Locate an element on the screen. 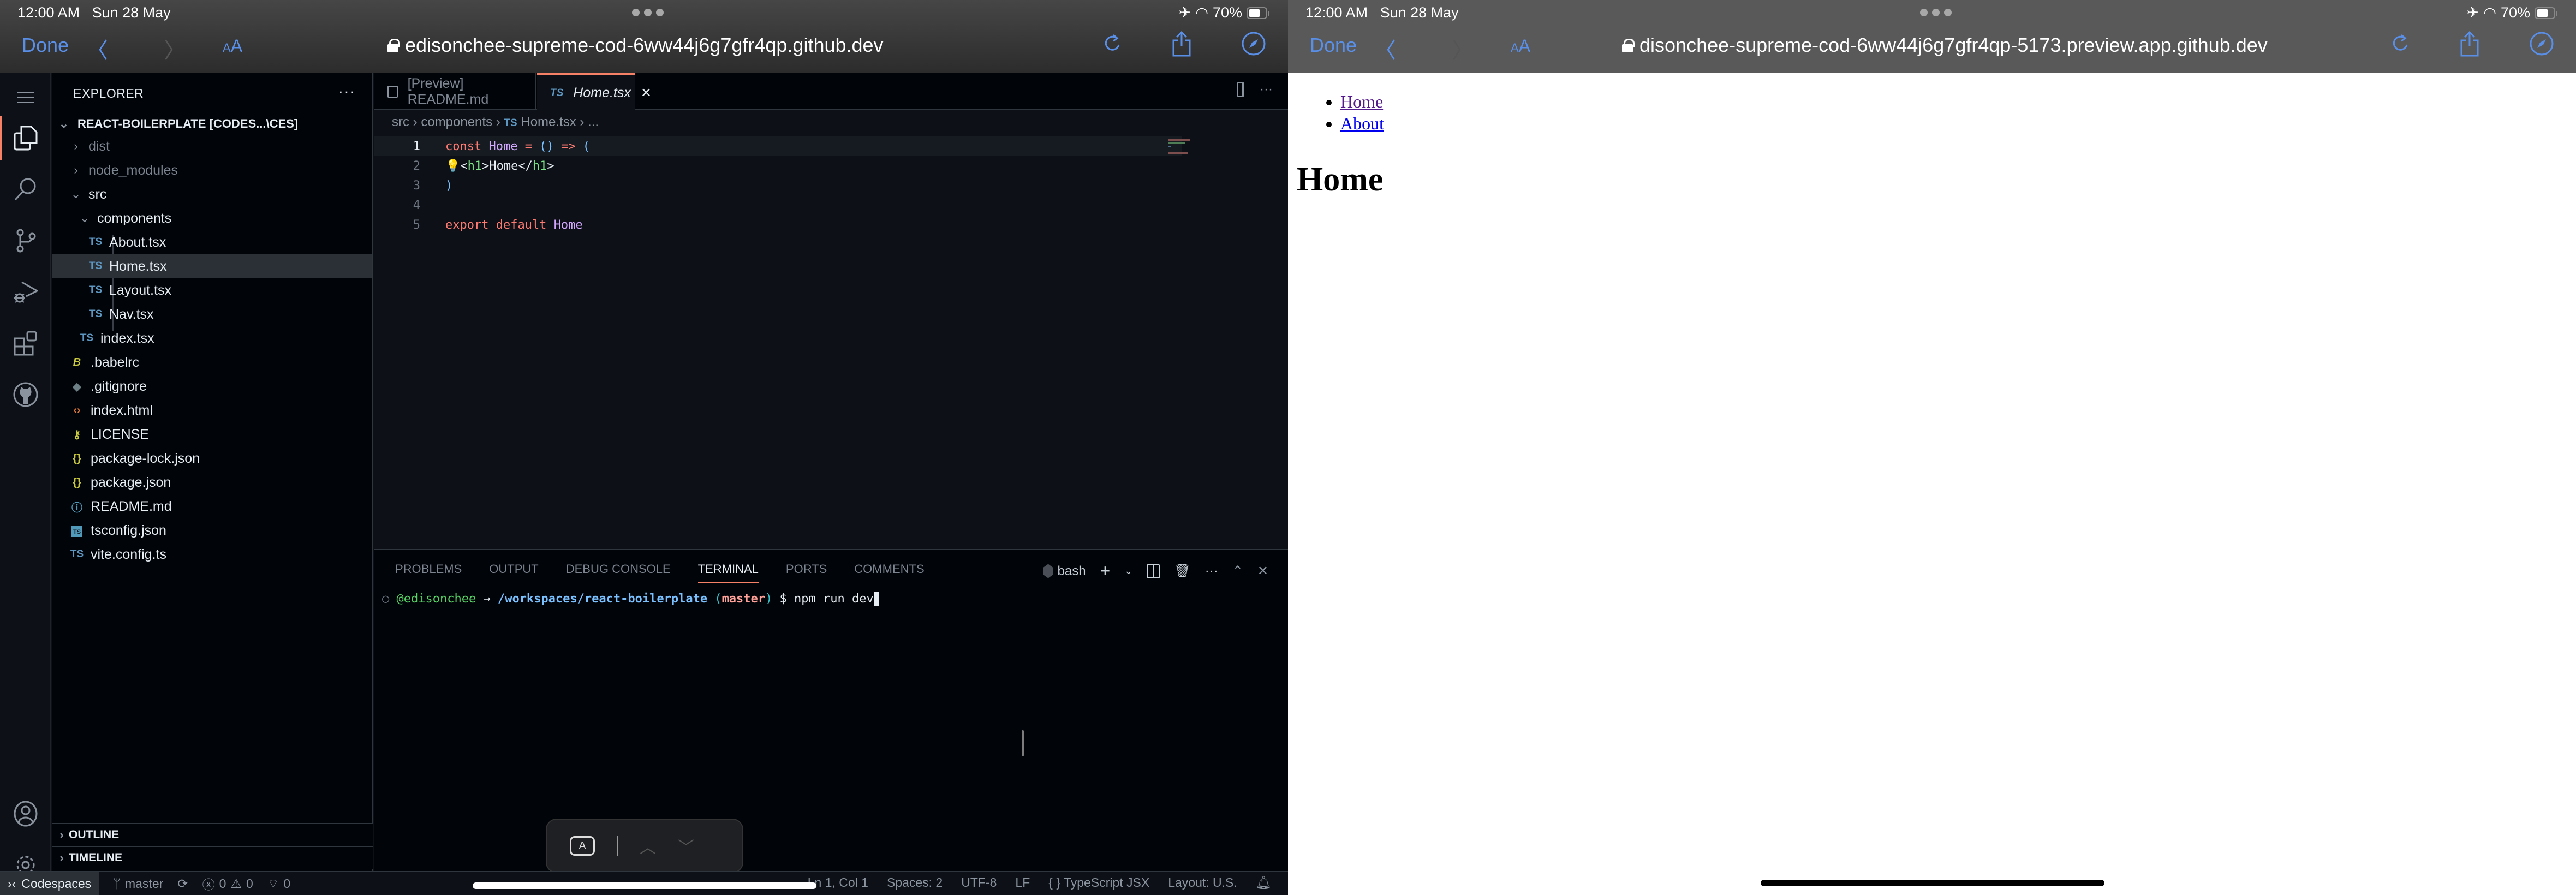  chevron-up-icon: ︿ is located at coordinates (648, 846).